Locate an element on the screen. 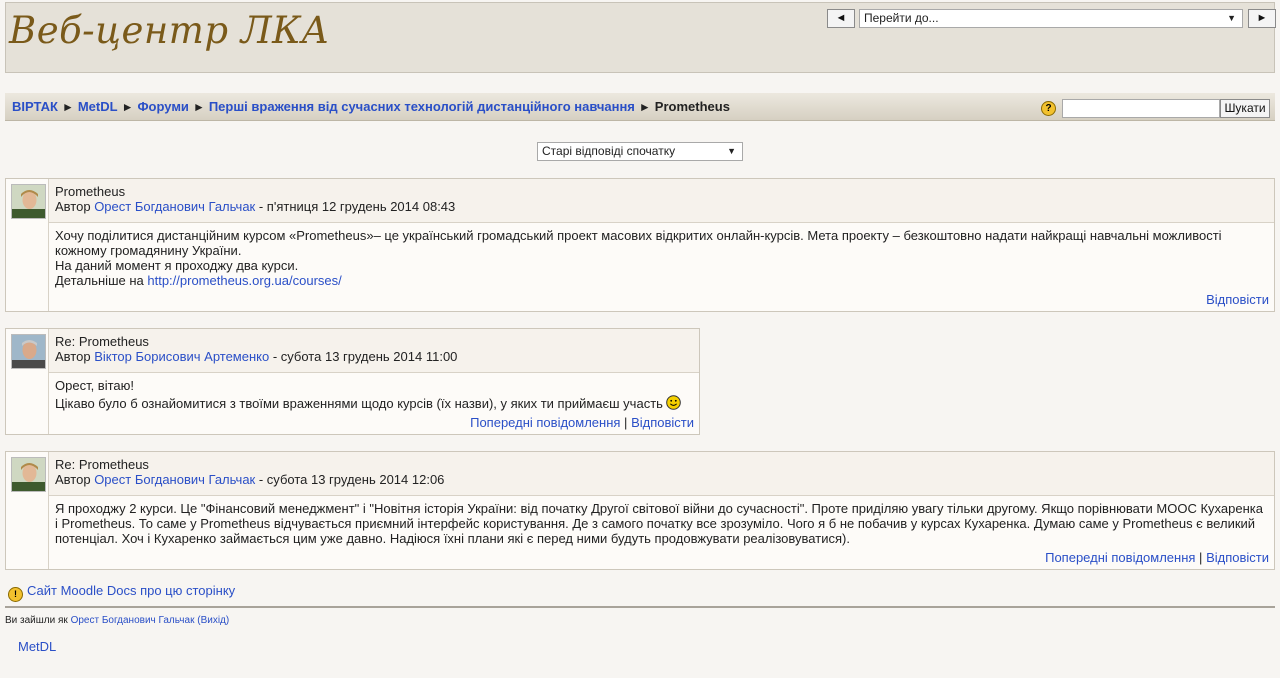 The height and width of the screenshot is (678, 1280). logout-link: (Вихід) is located at coordinates (213, 620).